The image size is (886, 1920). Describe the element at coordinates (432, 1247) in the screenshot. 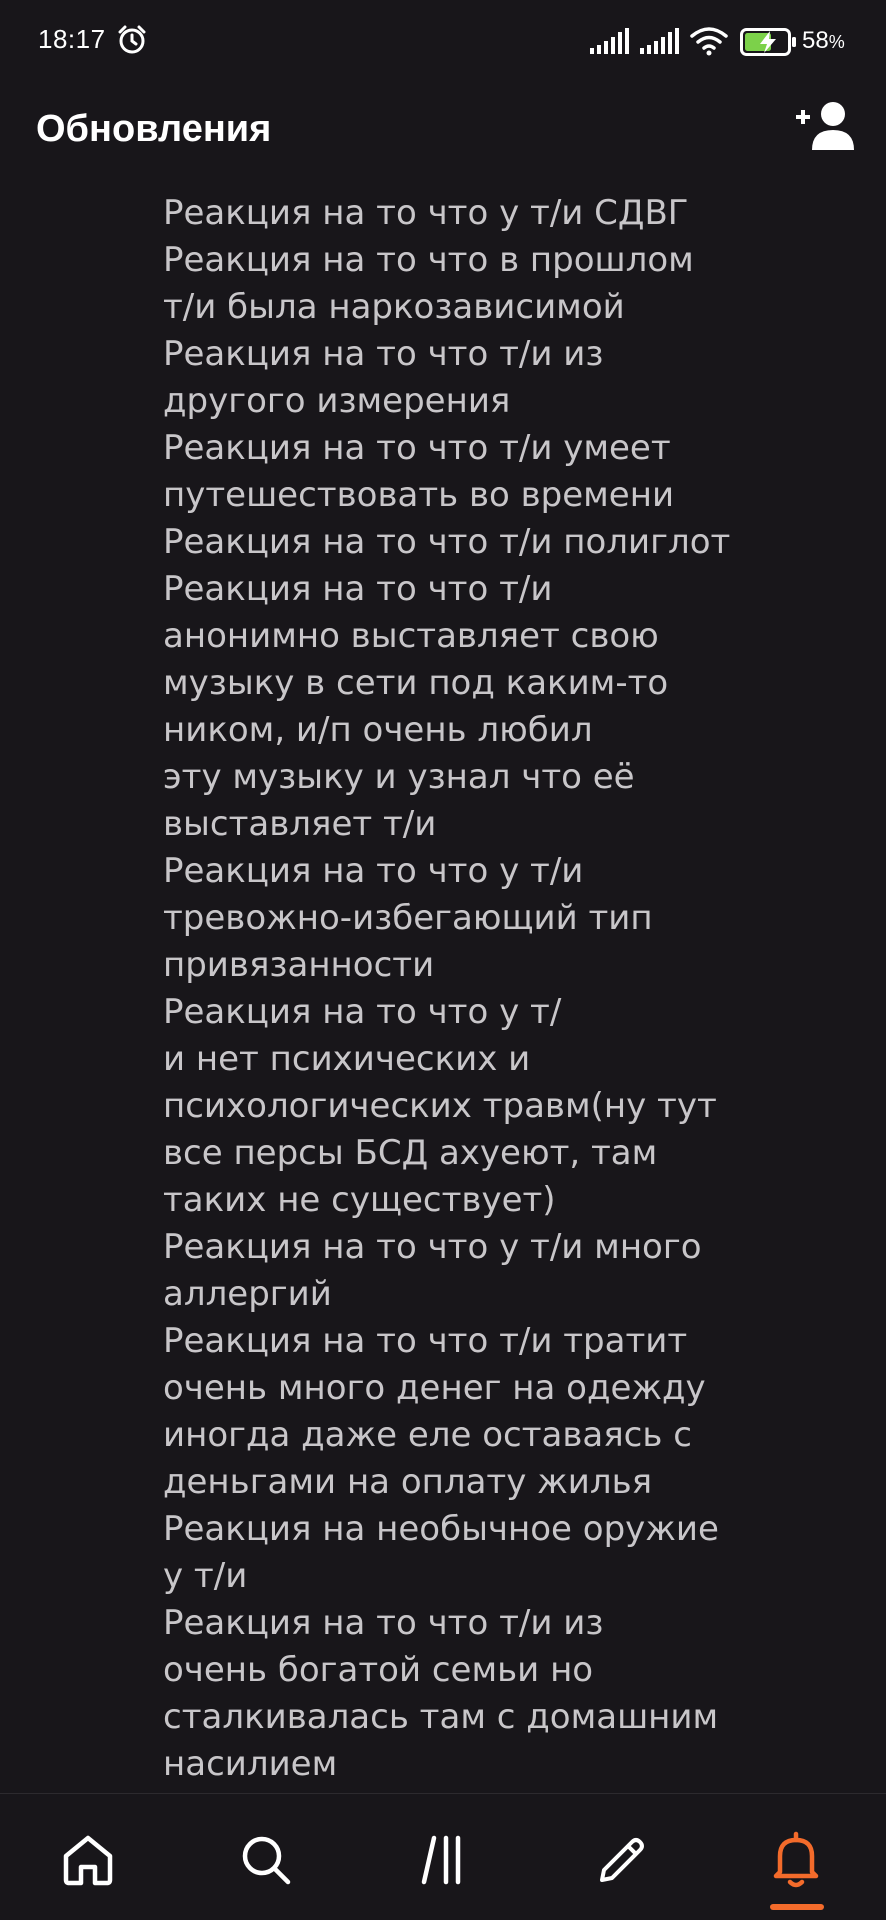

I see `text-line: Реакция на то что у т/и много` at that location.